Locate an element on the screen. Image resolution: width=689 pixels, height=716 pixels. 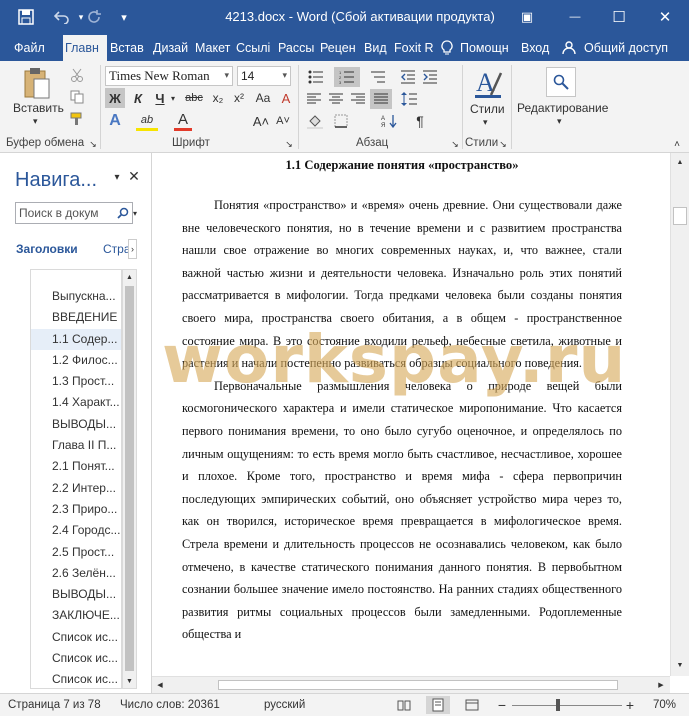
tab-mailings: Рассы is located at coordinates (296, 48).